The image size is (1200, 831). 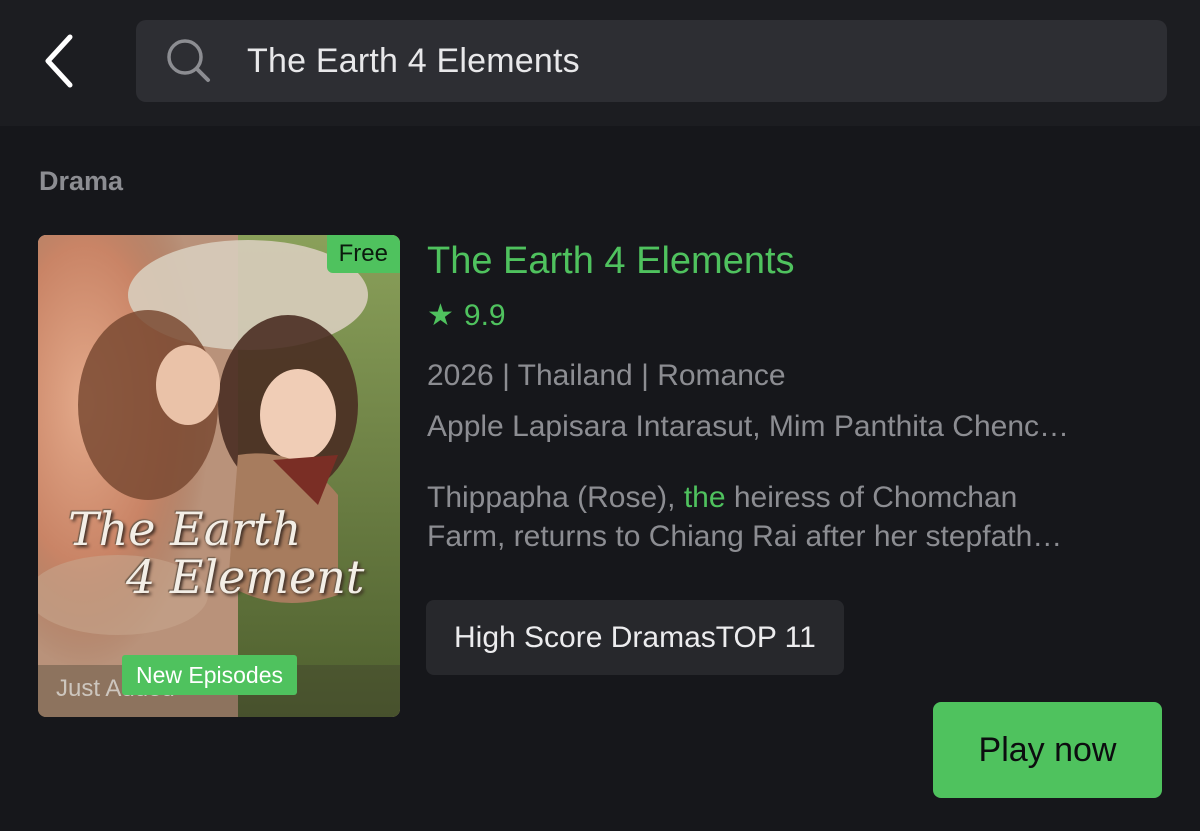 What do you see at coordinates (81, 181) in the screenshot?
I see `section-title: Drama` at bounding box center [81, 181].